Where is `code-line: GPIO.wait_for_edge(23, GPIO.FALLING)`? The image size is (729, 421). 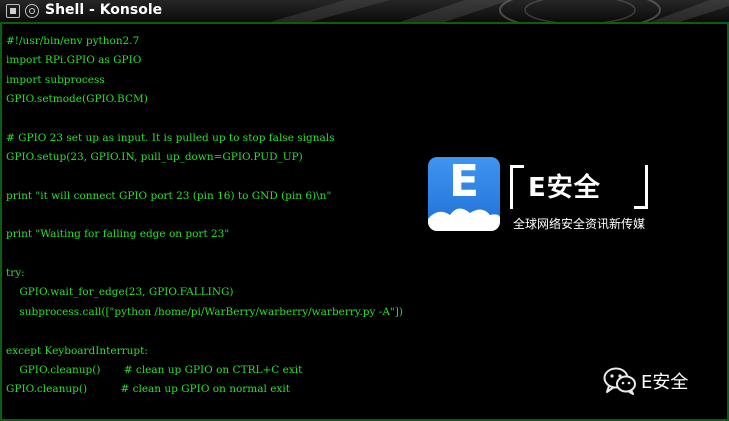
code-line: GPIO.wait_for_edge(23, GPIO.FALLING) is located at coordinates (120, 292).